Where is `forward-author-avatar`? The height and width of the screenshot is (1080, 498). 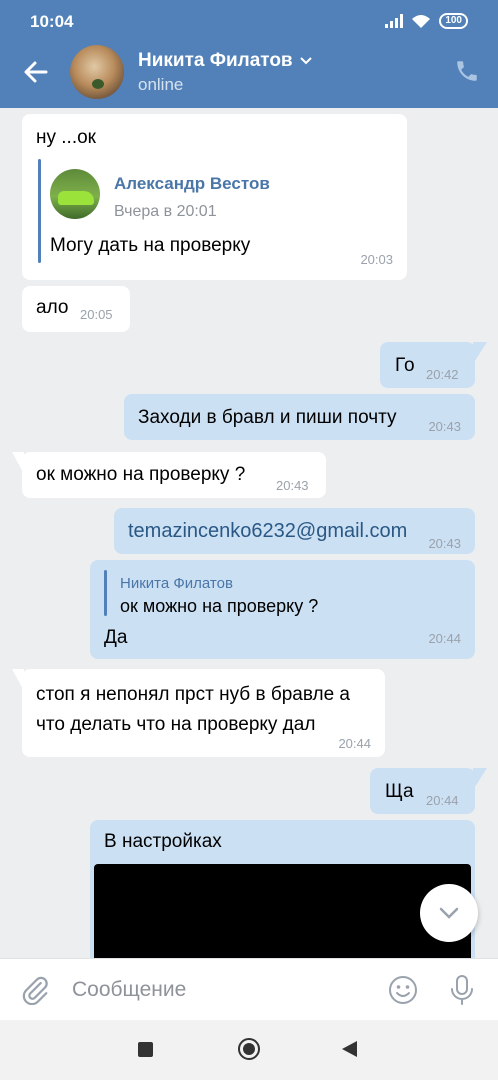 forward-author-avatar is located at coordinates (75, 194).